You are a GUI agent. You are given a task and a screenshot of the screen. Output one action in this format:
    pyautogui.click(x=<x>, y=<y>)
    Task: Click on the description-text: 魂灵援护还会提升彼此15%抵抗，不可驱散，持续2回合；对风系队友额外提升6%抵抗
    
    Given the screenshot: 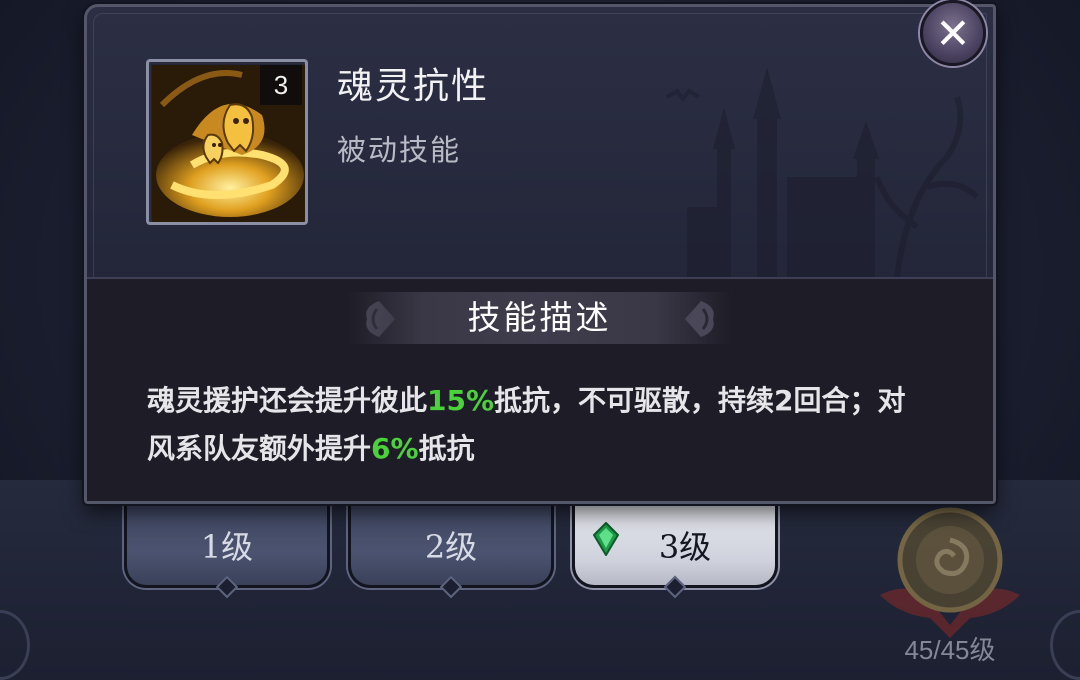 What is the action you would take?
    pyautogui.click(x=537, y=425)
    